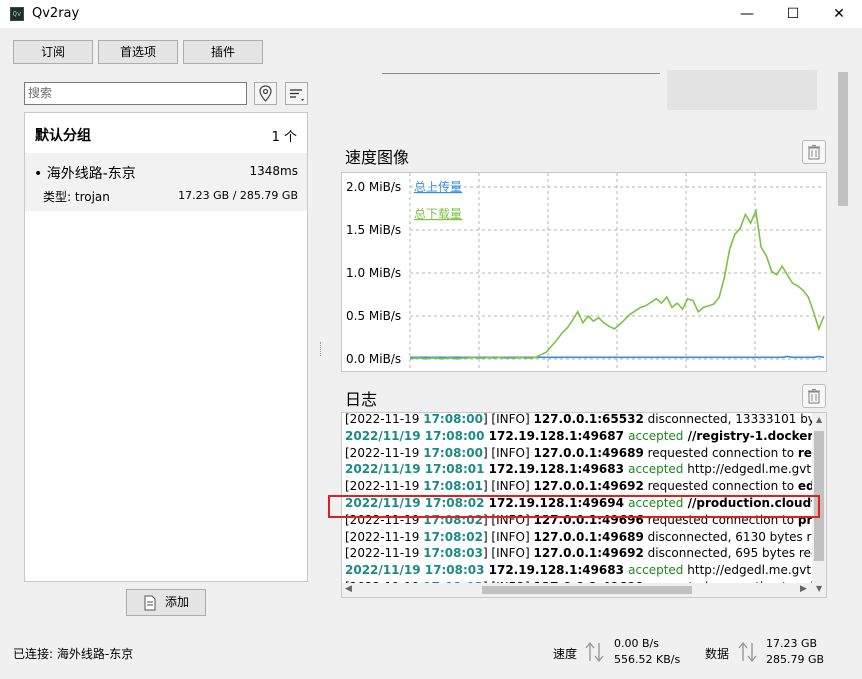  I want to click on highlight-box, so click(574, 506).